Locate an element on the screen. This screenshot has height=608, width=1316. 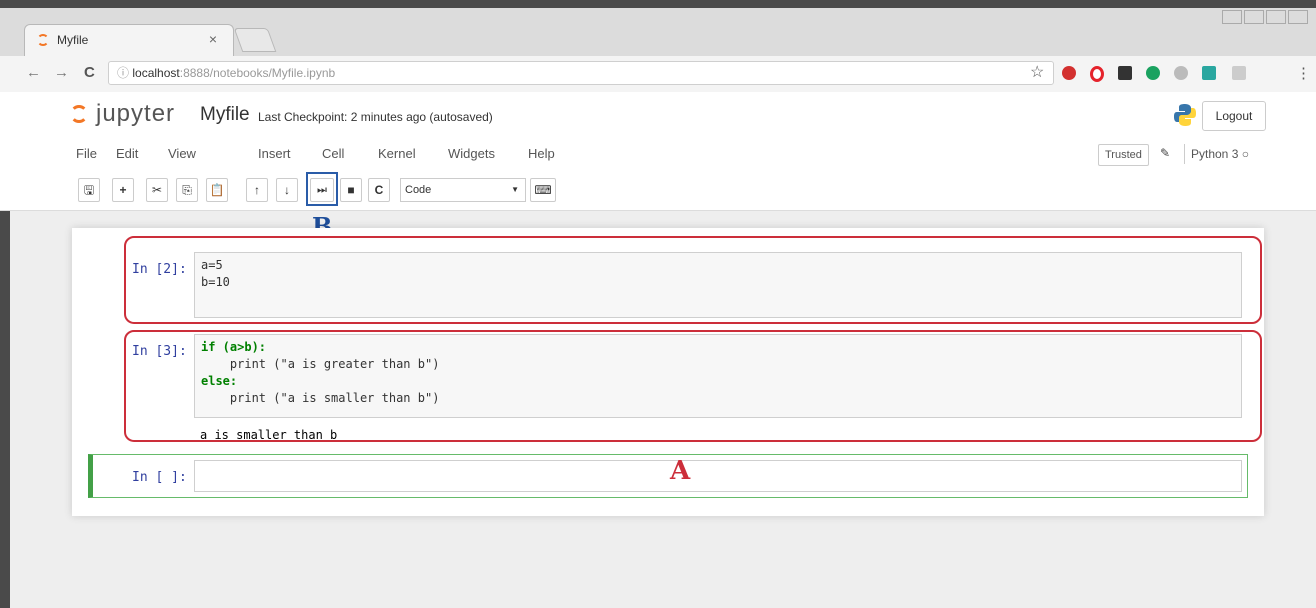
stop-icon: ■ is located at coordinates (351, 190).